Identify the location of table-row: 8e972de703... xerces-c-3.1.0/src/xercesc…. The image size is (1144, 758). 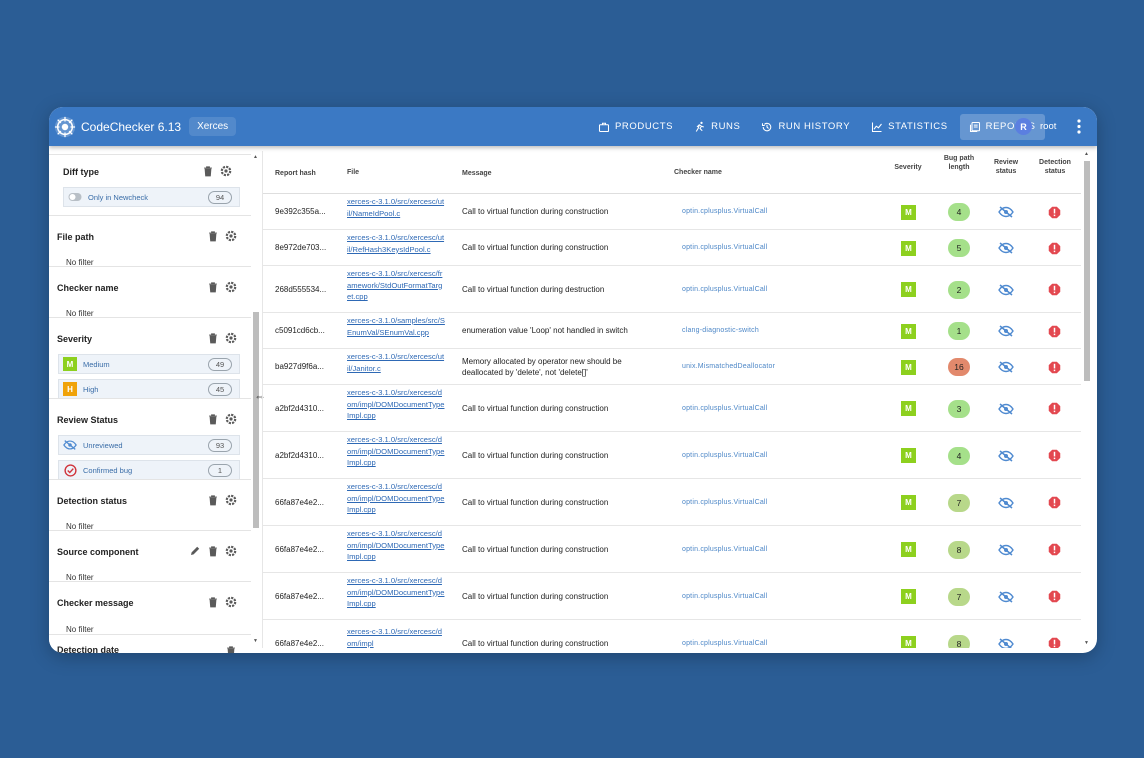
(672, 248).